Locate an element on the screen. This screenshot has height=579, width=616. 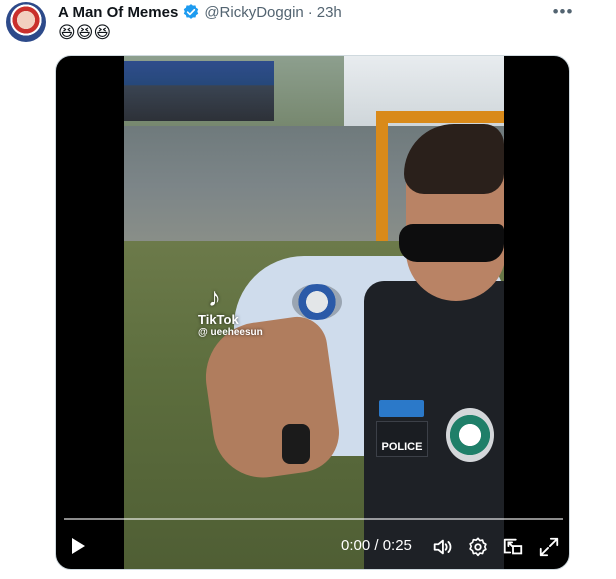
tweet-text: 😆😆😆 is located at coordinates (85, 32).